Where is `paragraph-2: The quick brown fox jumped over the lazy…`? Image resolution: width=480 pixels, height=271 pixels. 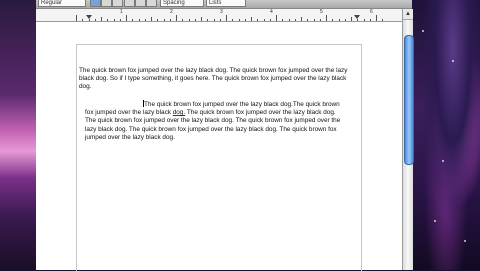
paragraph-2: The quick brown fox jumped over the lazy… is located at coordinates (214, 121).